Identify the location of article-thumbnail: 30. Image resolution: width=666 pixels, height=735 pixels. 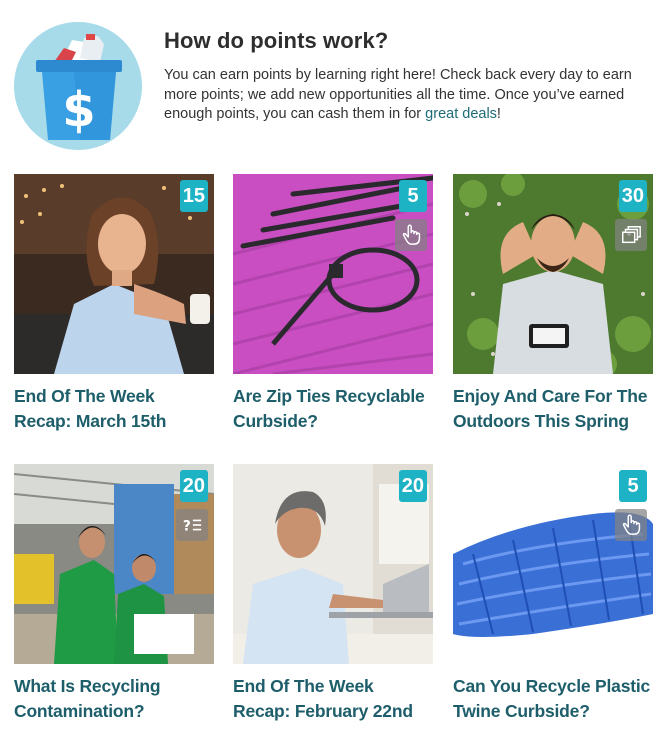
(553, 274).